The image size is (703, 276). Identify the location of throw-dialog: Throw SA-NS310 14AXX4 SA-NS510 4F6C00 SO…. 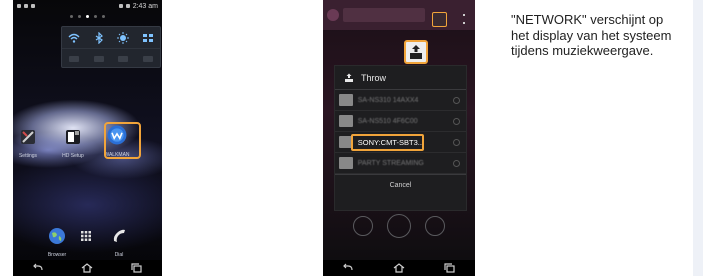
(400, 138).